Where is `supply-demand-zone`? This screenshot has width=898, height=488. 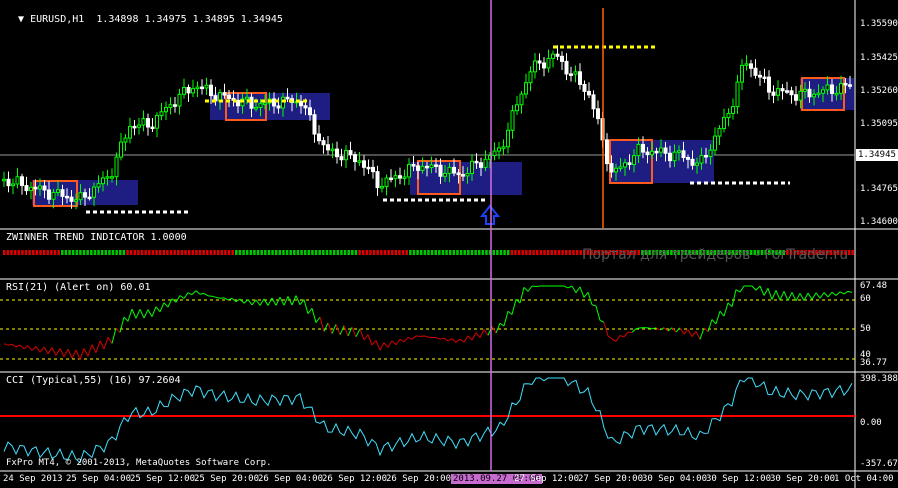 supply-demand-zone is located at coordinates (662, 161).